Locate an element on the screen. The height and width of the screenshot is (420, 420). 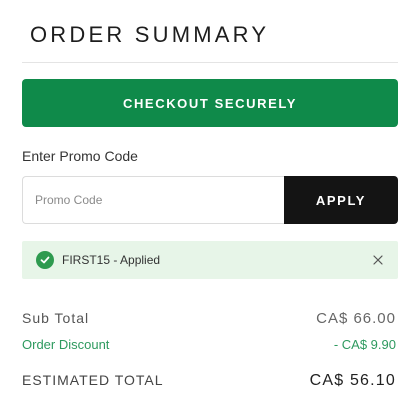
discount-row: Order Discount - CA$ 9.90 is located at coordinates (209, 344).